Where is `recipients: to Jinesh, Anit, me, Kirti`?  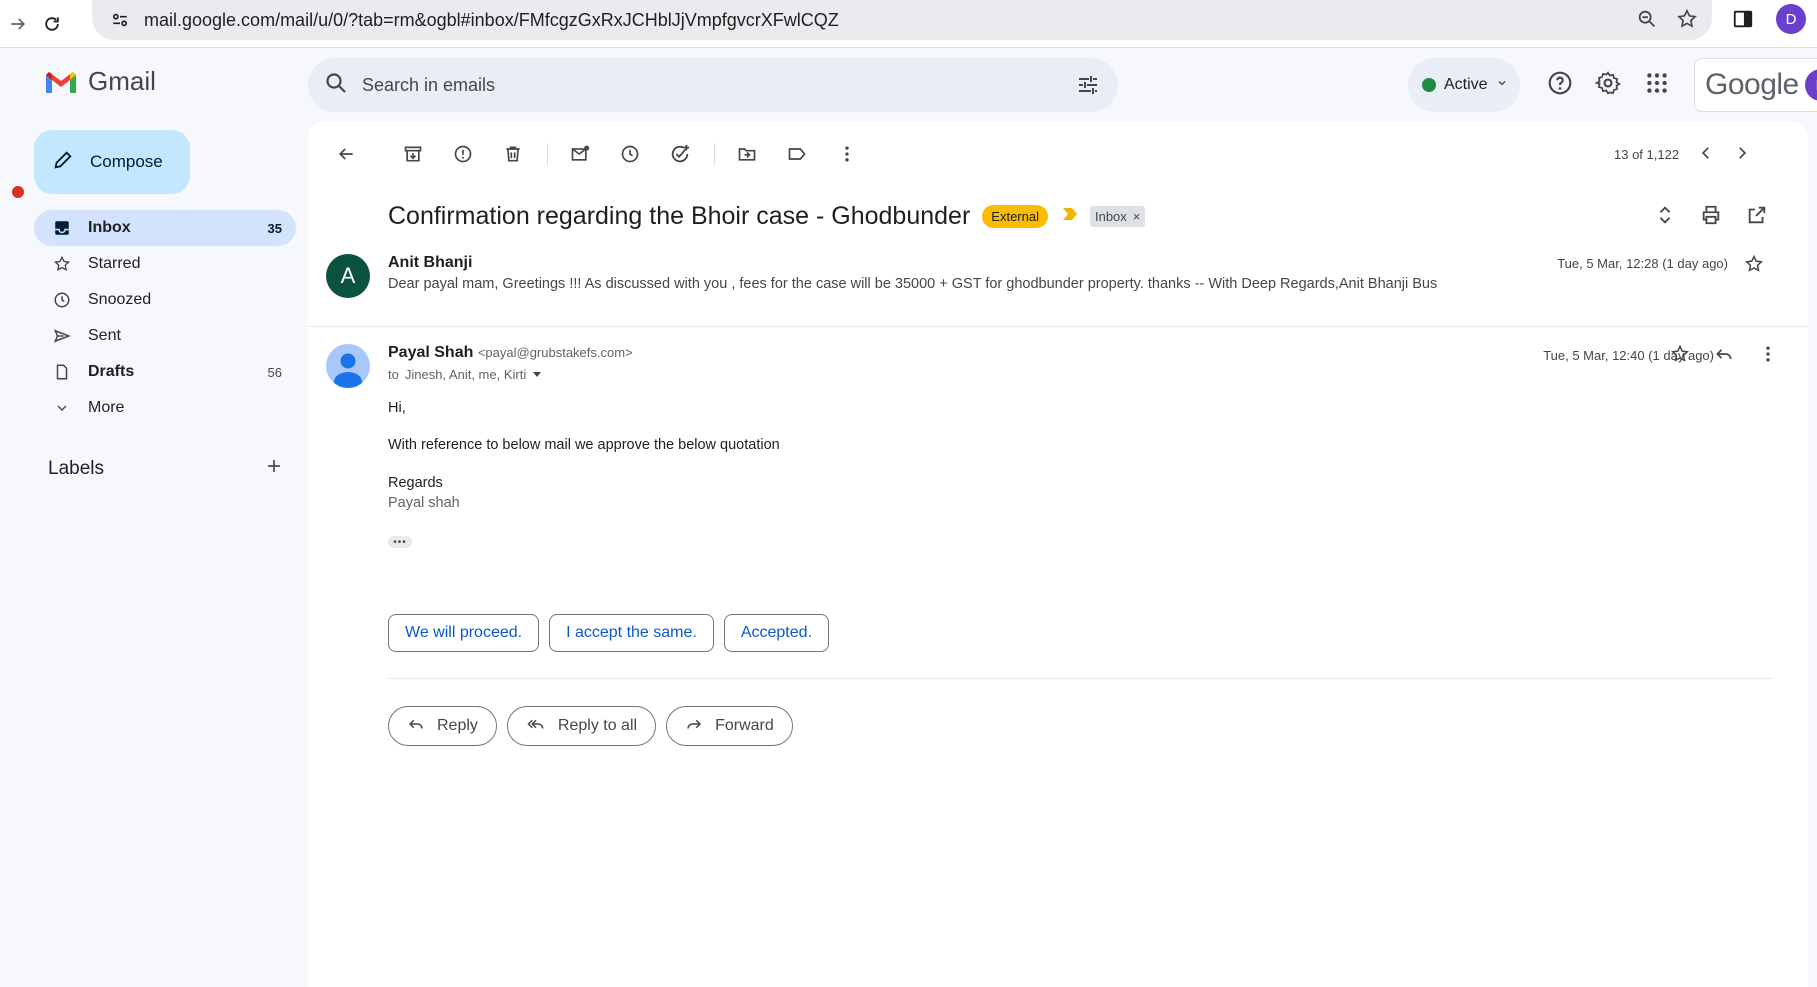 recipients: to Jinesh, Anit, me, Kirti is located at coordinates (465, 374).